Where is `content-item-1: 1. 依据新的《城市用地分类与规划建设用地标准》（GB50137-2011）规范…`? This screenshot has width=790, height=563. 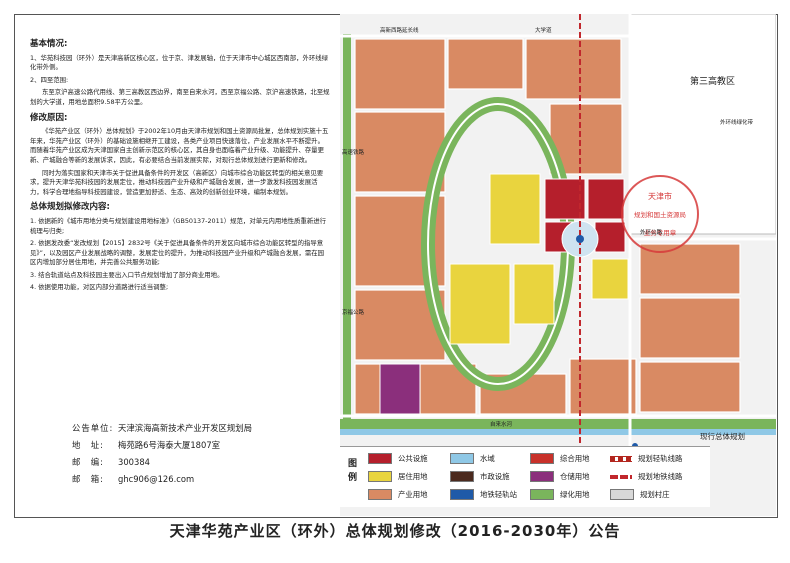 content-item-1: 1. 依据新的《城市用地分类与规划建设用地标准》（GB50137-2011）规范… is located at coordinates (178, 225).